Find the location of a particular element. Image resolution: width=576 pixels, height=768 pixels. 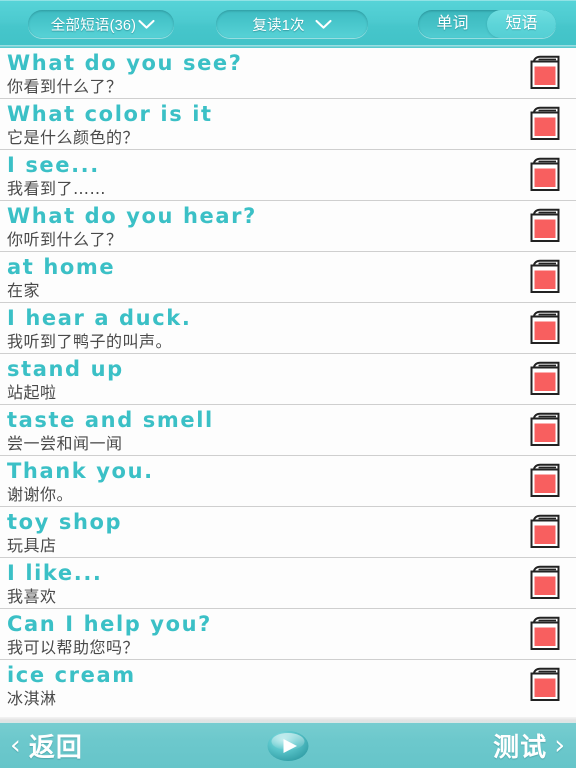

list-item: Thank you. 谢谢你。 is located at coordinates (288, 481).